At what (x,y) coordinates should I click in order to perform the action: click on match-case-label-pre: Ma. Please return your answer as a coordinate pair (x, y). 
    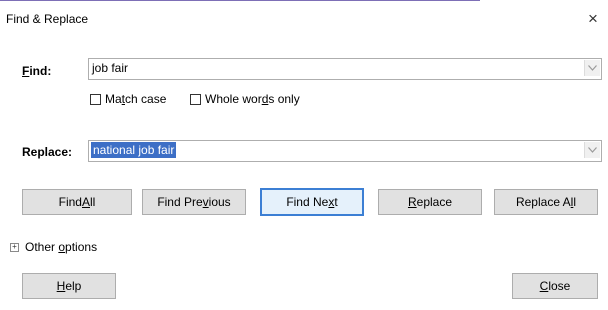
    Looking at the image, I should click on (113, 99).